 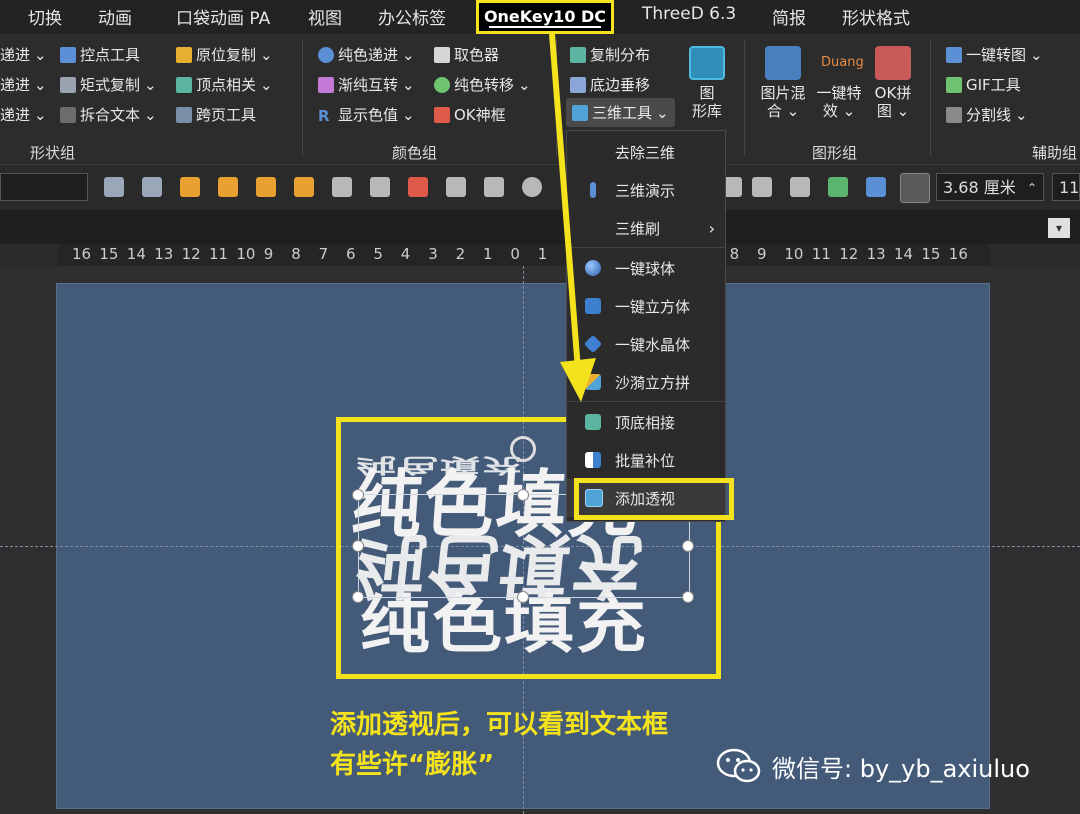 What do you see at coordinates (23, 54) in the screenshot?
I see `ribbon-recursive-1: 递进 ⌄` at bounding box center [23, 54].